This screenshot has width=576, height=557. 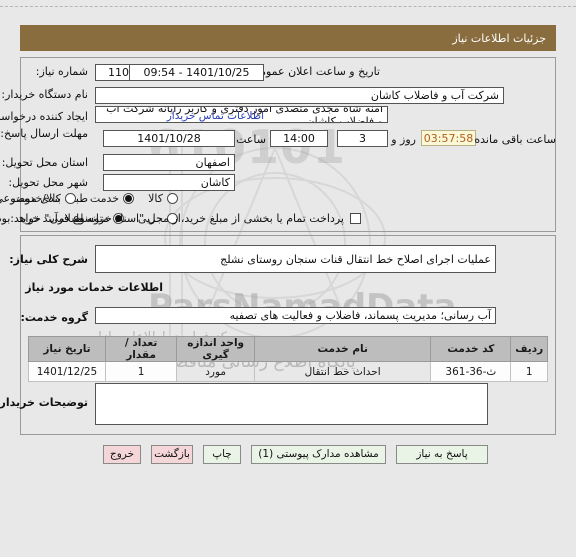 I want to click on col-date: تاریخ نیاز, so click(x=67, y=349).